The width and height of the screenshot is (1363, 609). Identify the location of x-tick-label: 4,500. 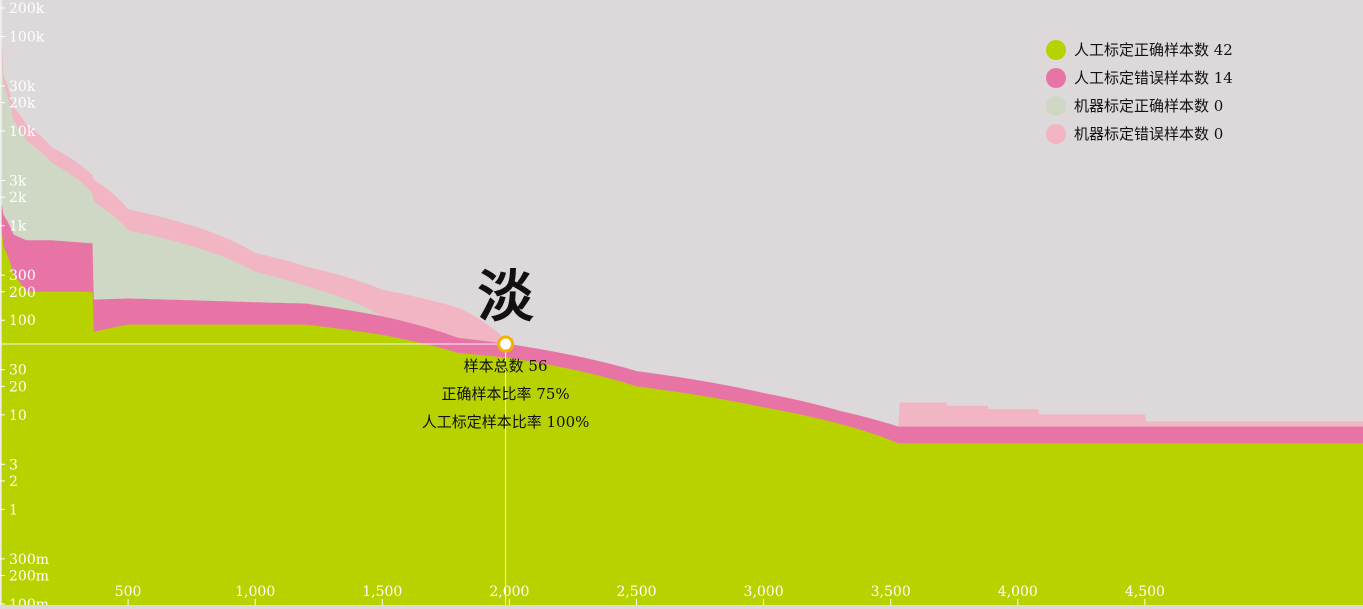
(1145, 592).